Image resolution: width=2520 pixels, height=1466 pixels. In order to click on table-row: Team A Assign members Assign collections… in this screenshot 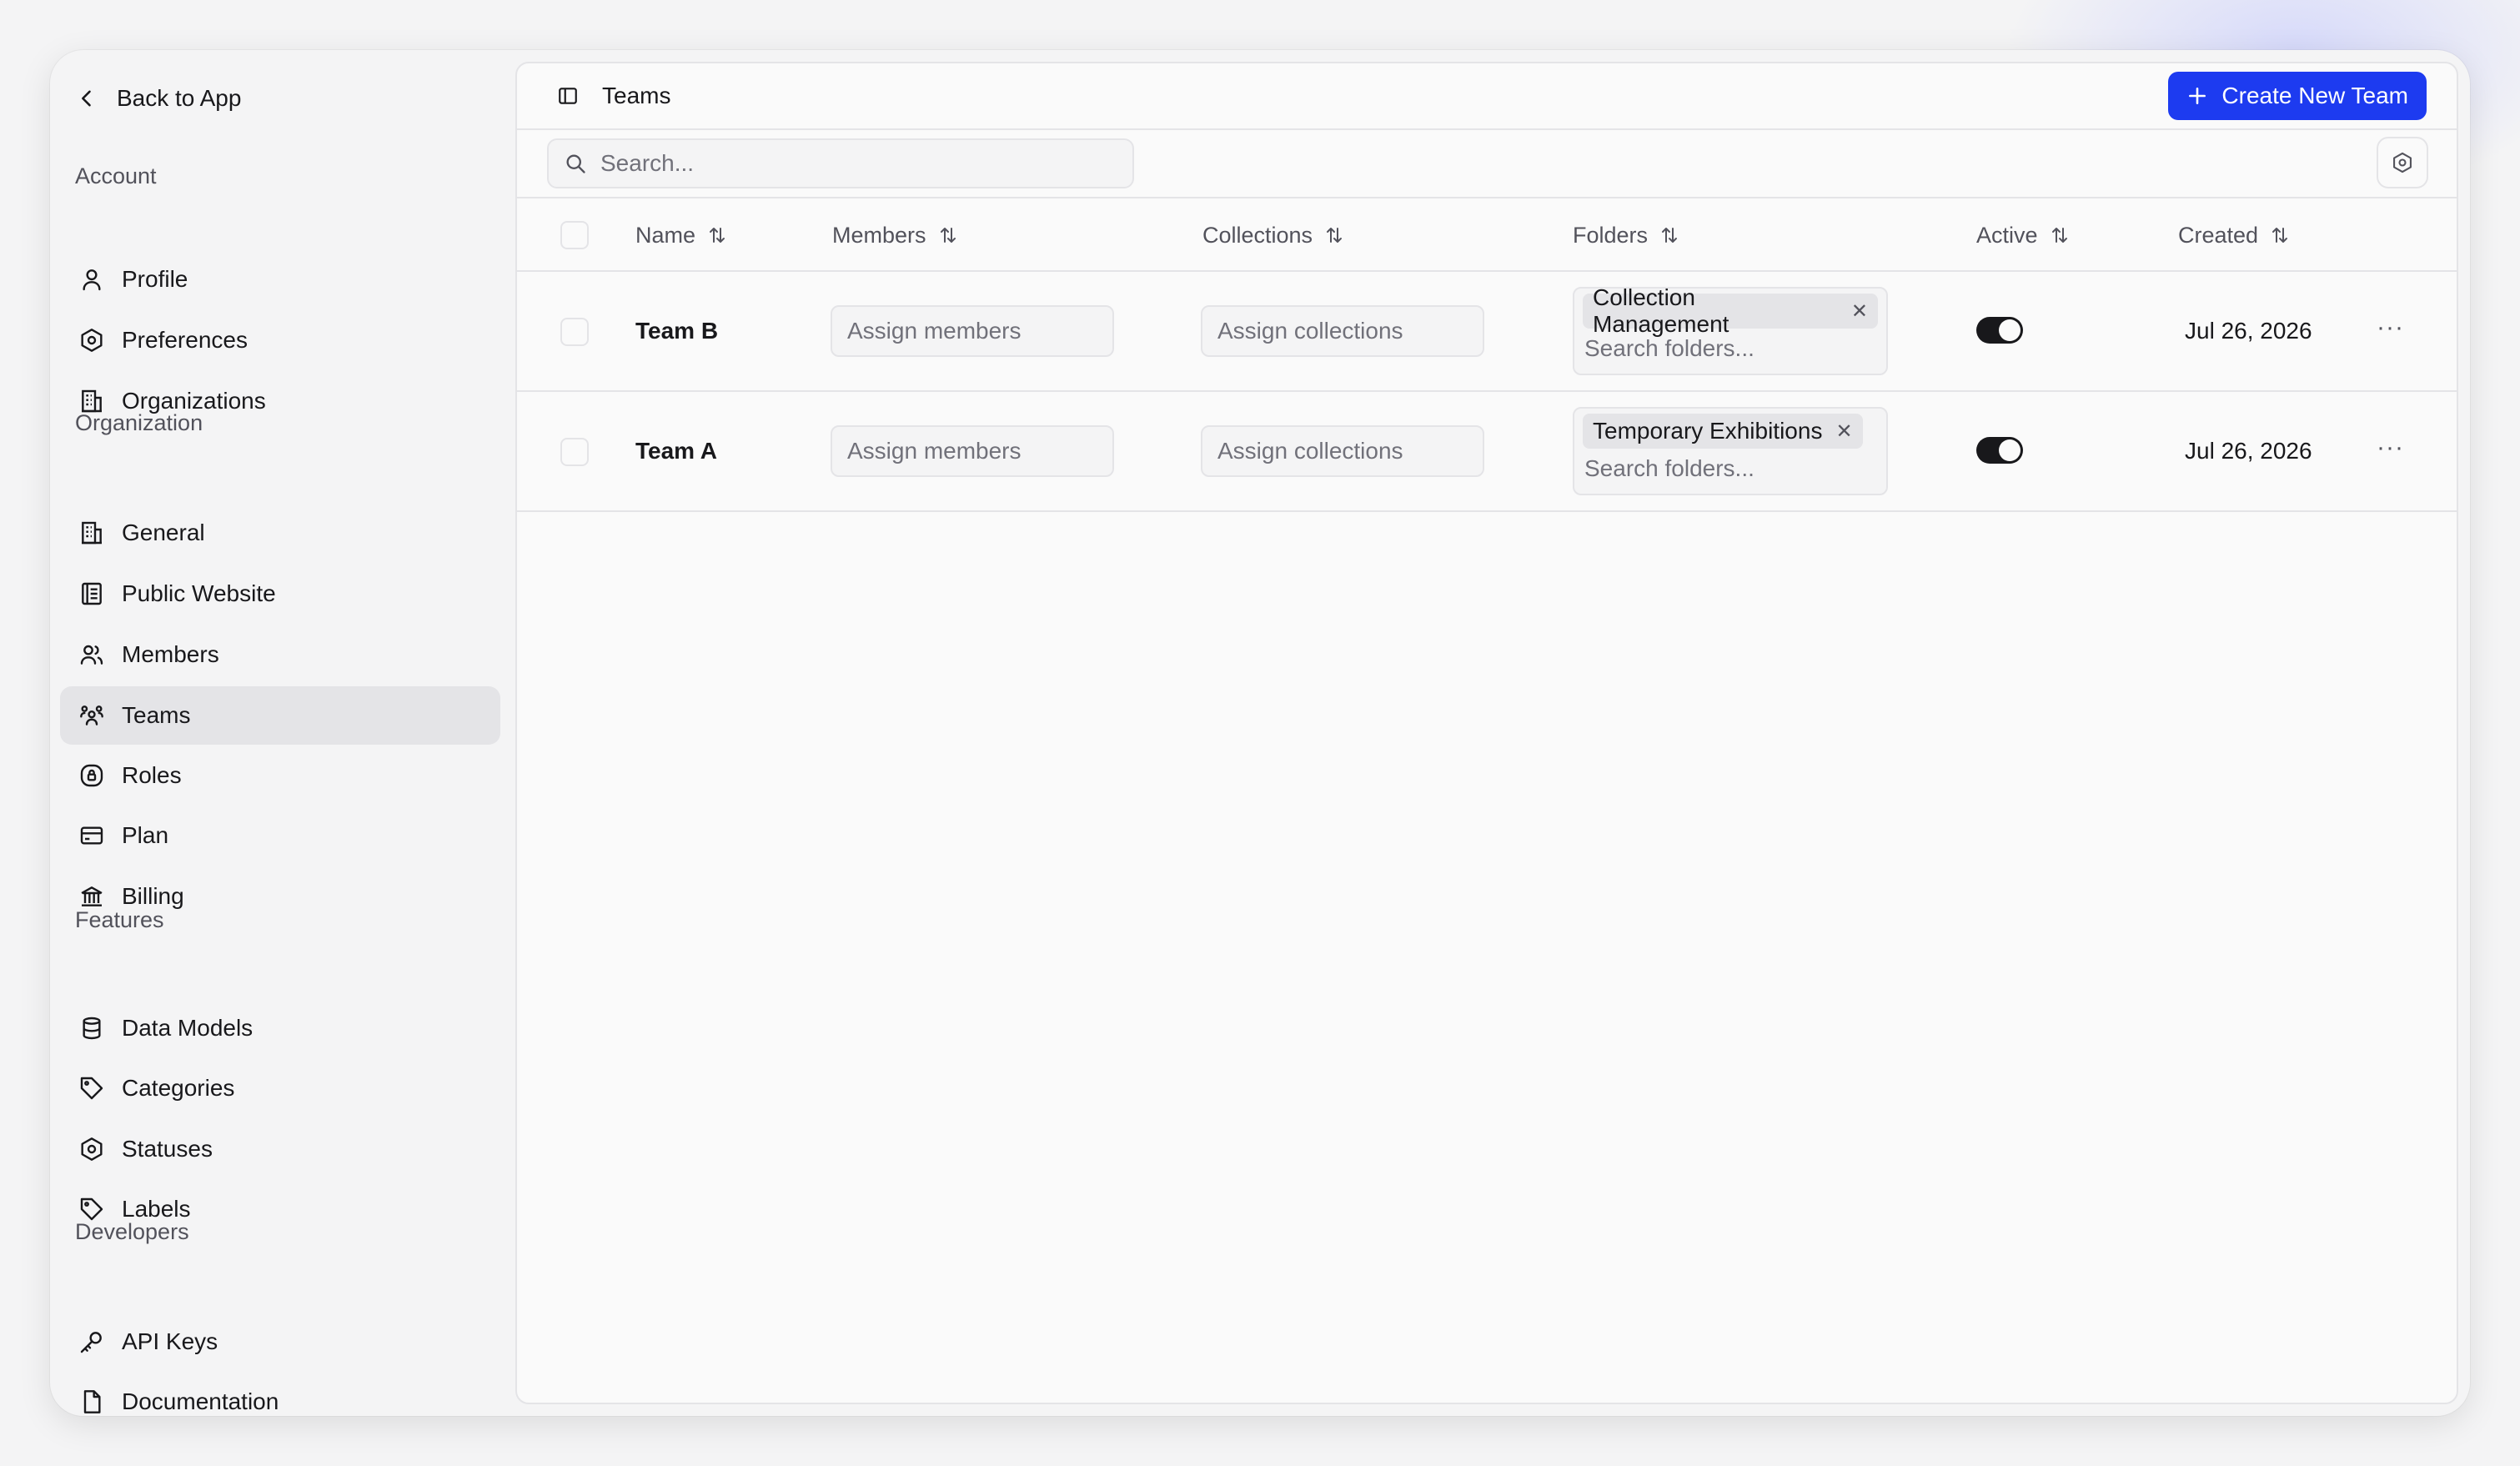, I will do `click(1487, 452)`.